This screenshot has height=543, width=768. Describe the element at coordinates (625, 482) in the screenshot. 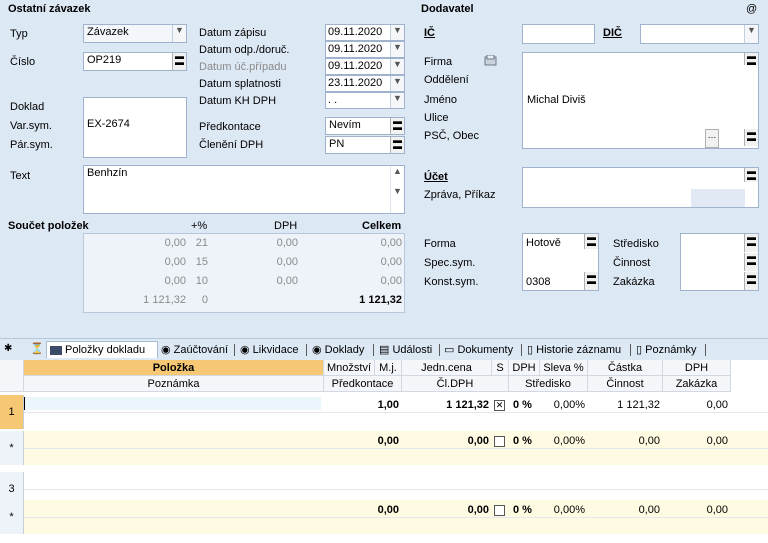

I see `cell-castka` at that location.